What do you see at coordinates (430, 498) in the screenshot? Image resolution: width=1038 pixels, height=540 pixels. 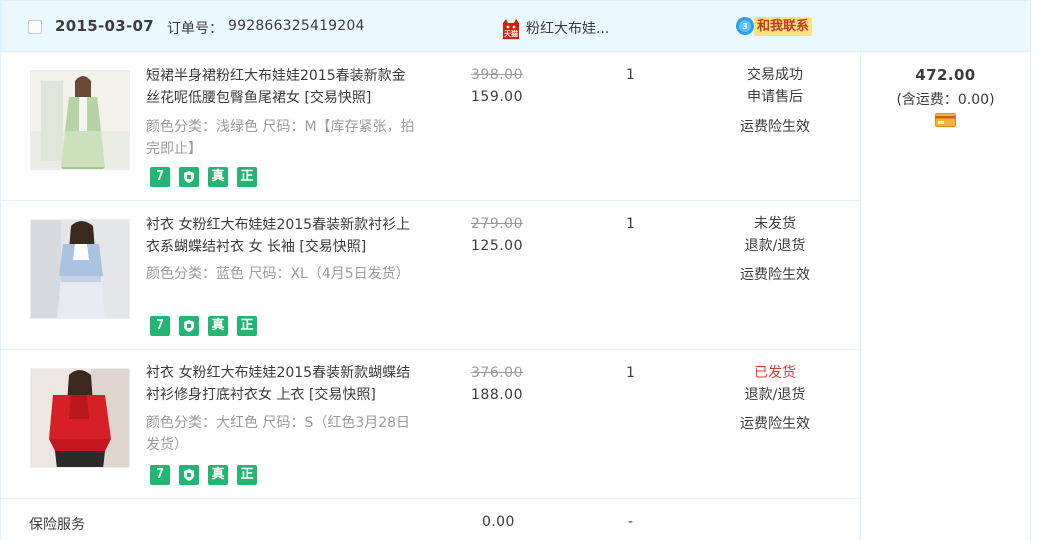 I see `row-divider` at bounding box center [430, 498].